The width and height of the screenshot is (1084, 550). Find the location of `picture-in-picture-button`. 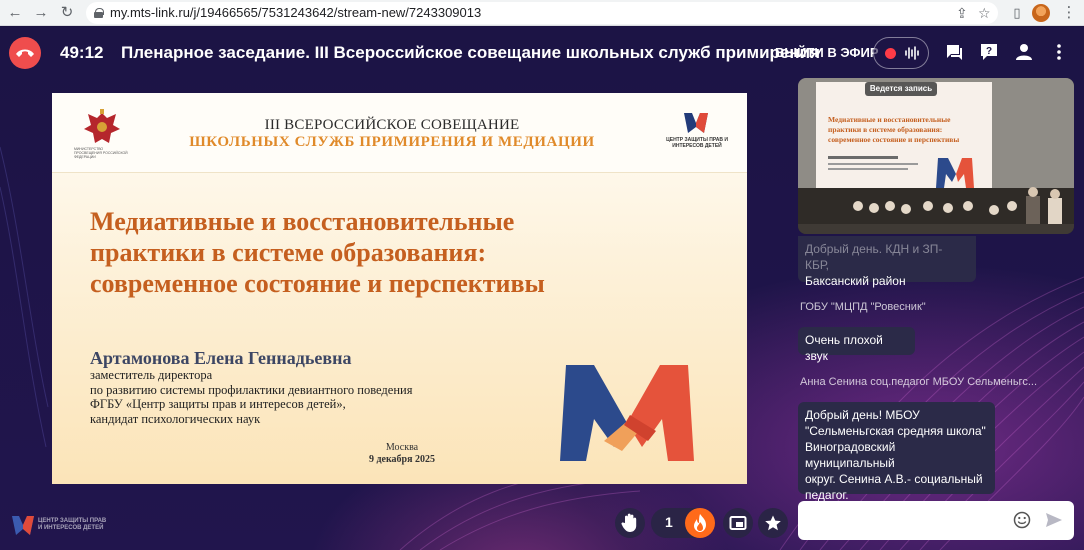

picture-in-picture-button is located at coordinates (738, 523).